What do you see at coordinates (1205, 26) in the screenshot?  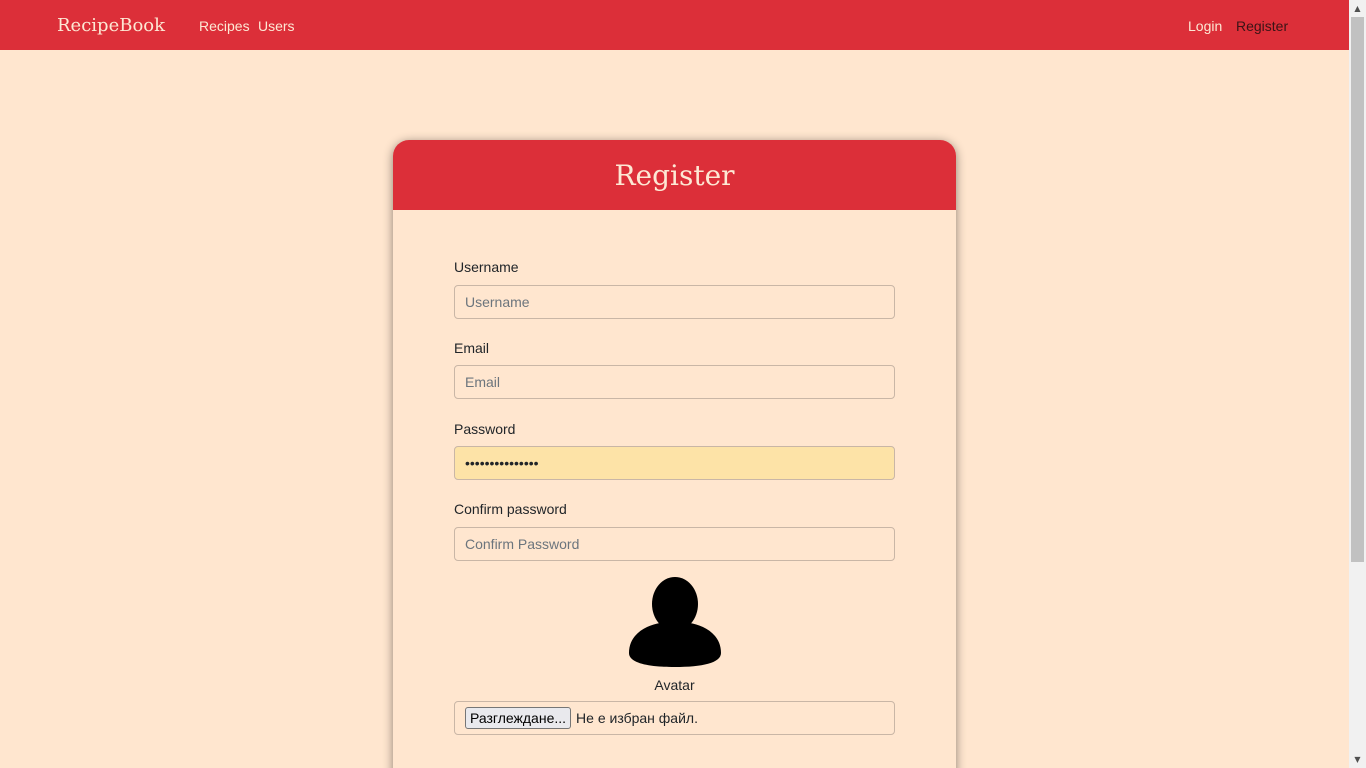 I see `nav-link-login: Login` at bounding box center [1205, 26].